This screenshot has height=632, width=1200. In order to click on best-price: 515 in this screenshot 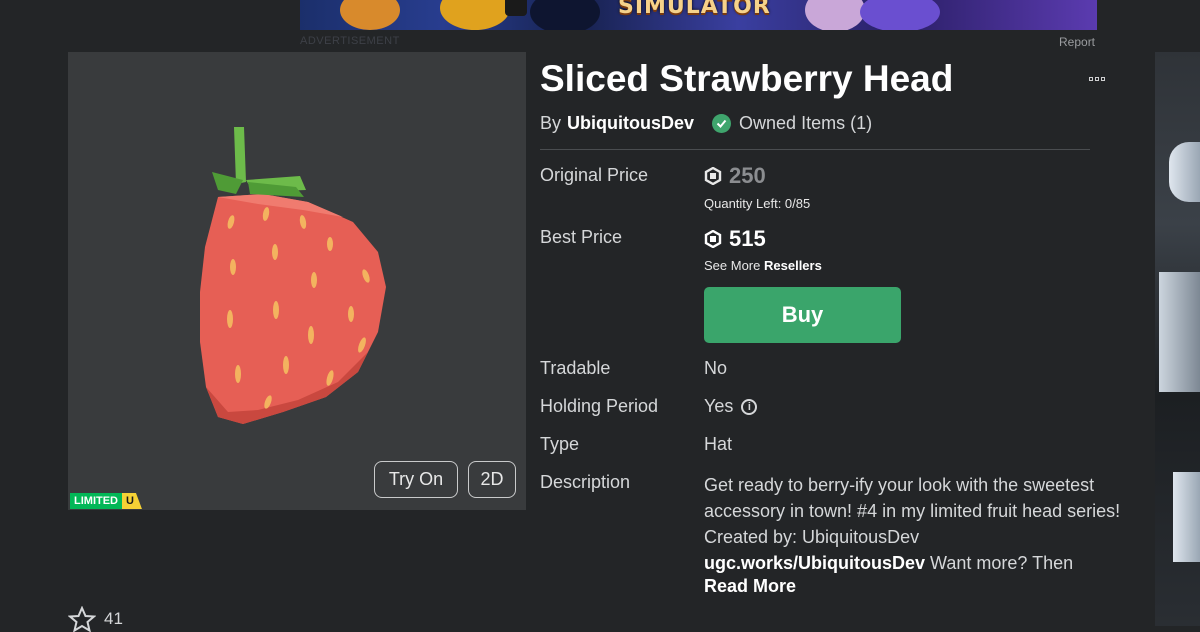, I will do `click(735, 239)`.